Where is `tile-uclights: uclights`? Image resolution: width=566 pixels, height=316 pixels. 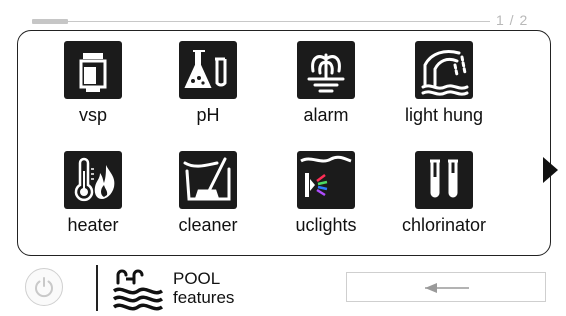 tile-uclights: uclights is located at coordinates (326, 193).